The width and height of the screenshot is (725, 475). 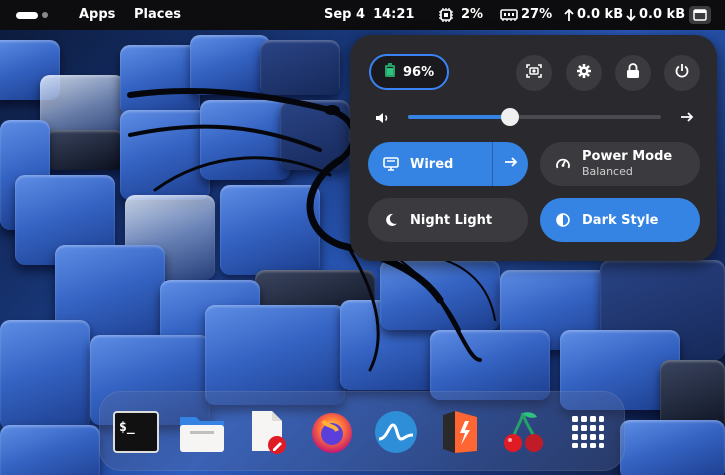 I want to click on memory-icon, so click(x=509, y=15).